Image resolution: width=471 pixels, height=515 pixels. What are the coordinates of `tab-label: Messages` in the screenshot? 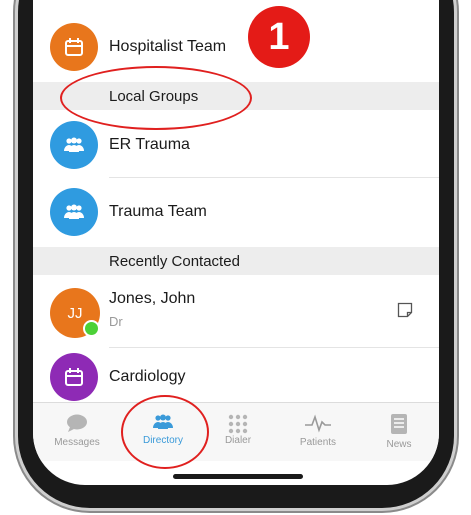 It's located at (77, 442).